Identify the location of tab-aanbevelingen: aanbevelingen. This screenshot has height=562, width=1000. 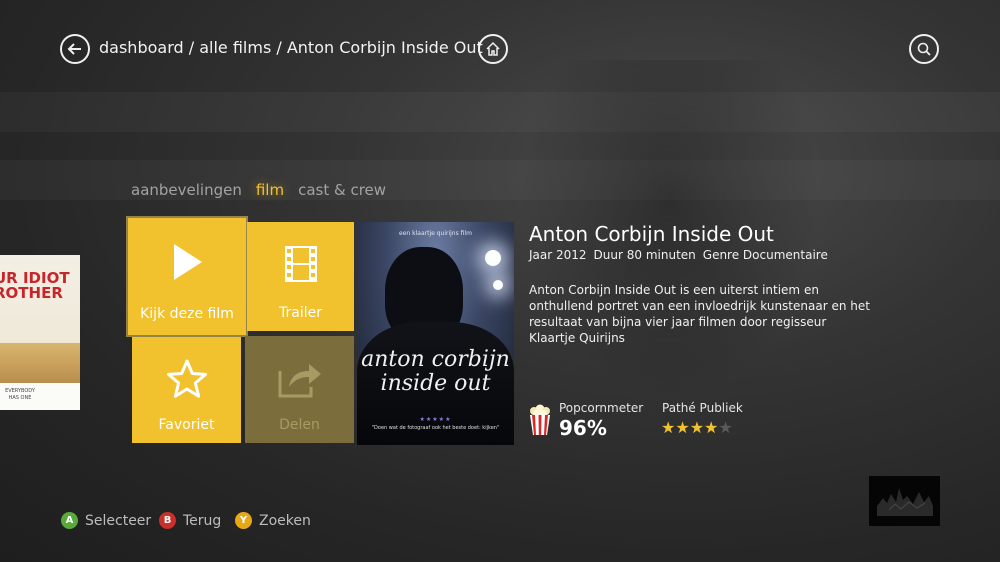
(186, 190).